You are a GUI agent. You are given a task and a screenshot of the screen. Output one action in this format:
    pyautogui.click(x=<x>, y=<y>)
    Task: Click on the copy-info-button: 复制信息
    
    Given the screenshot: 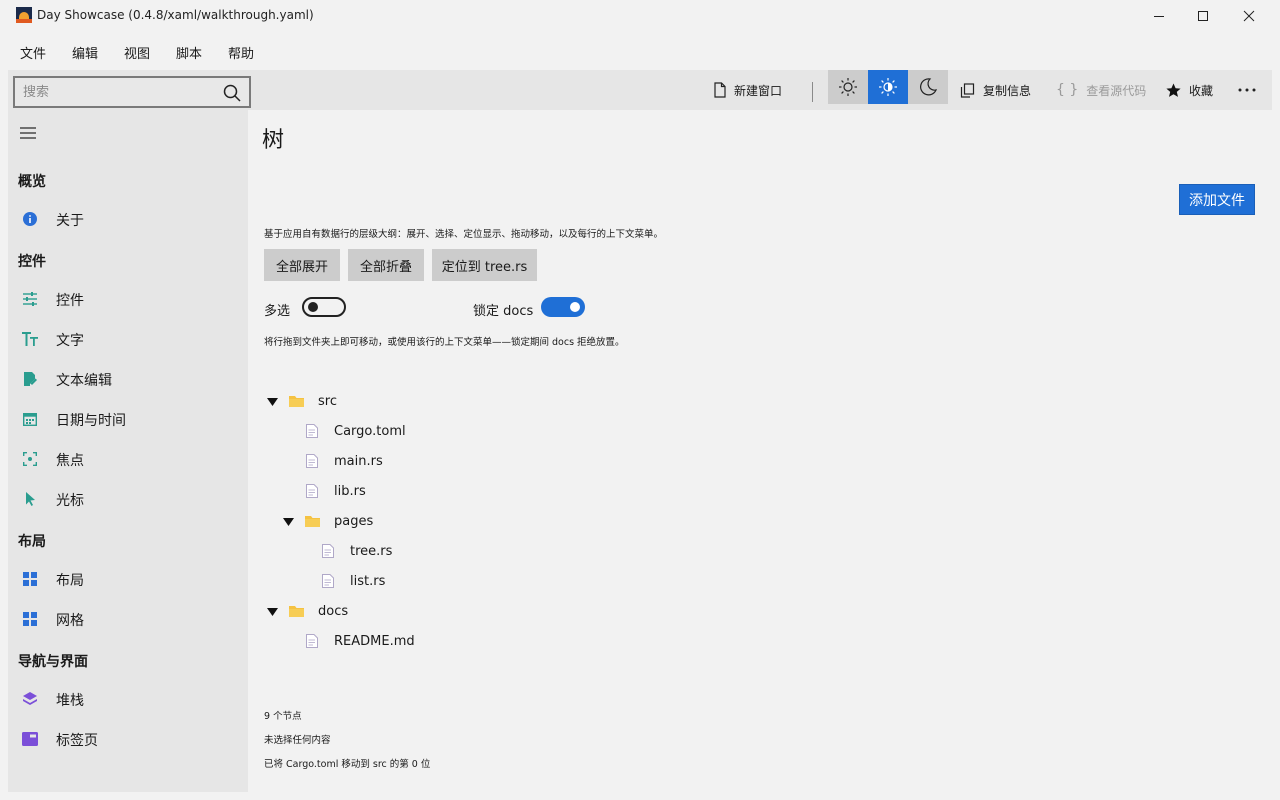 What is the action you would take?
    pyautogui.click(x=995, y=90)
    